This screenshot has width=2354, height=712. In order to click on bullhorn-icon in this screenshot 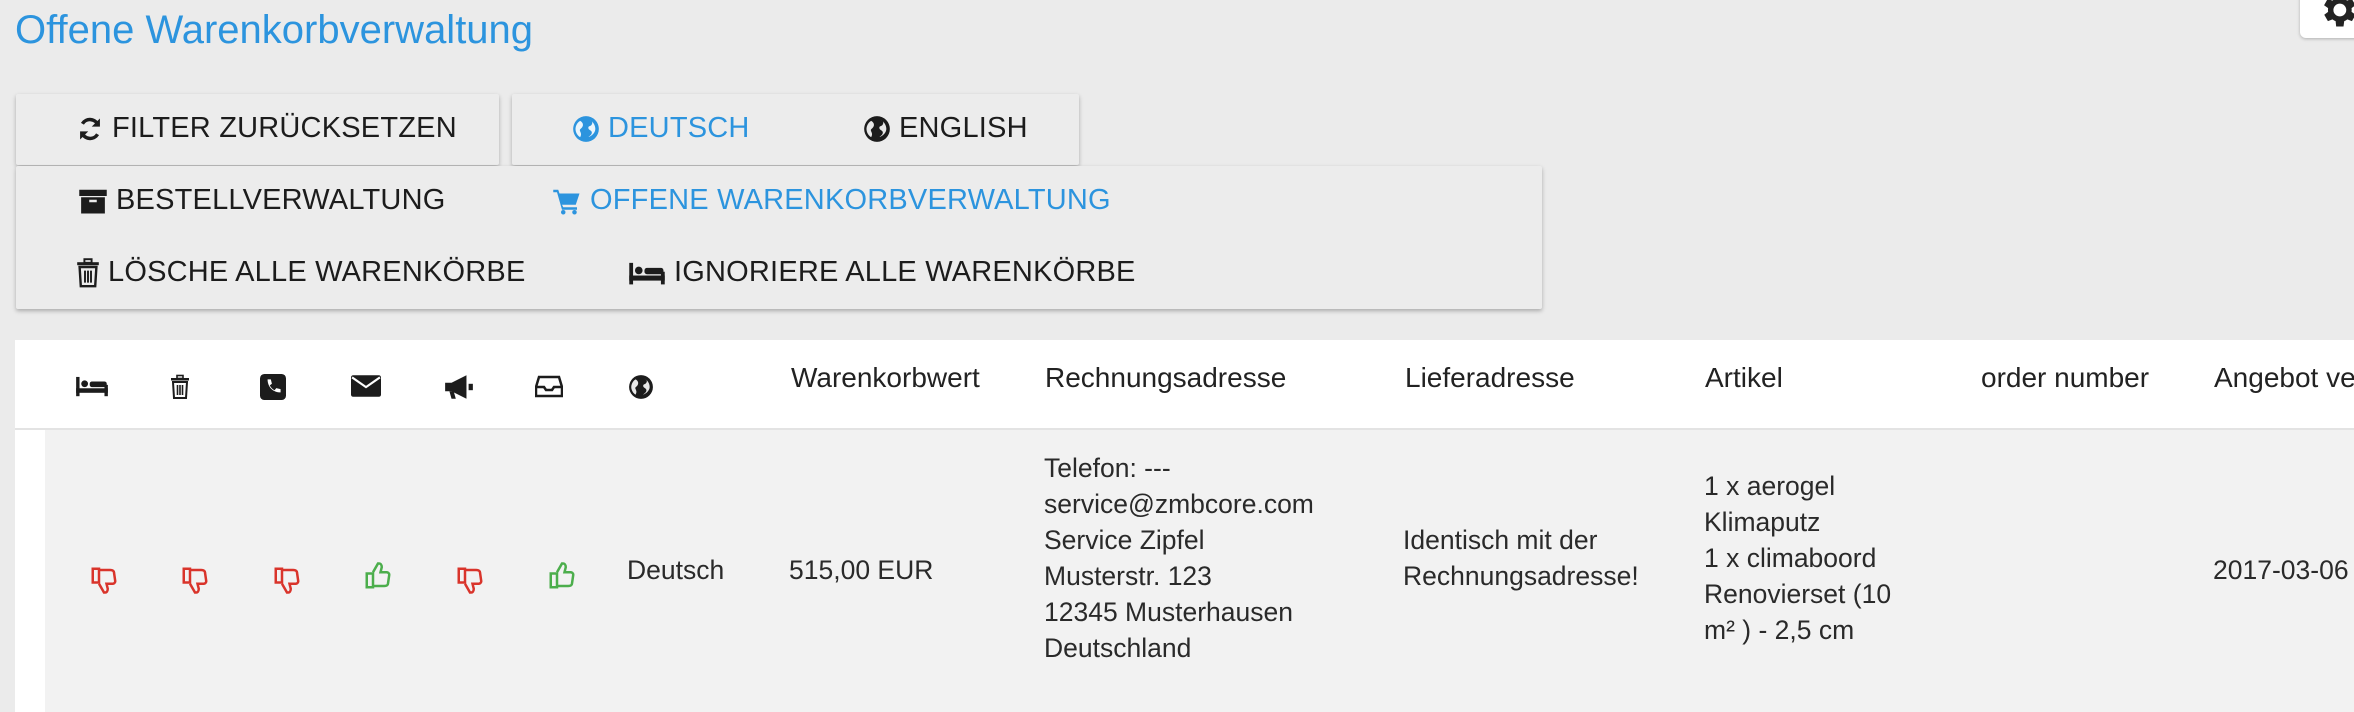, I will do `click(459, 387)`.